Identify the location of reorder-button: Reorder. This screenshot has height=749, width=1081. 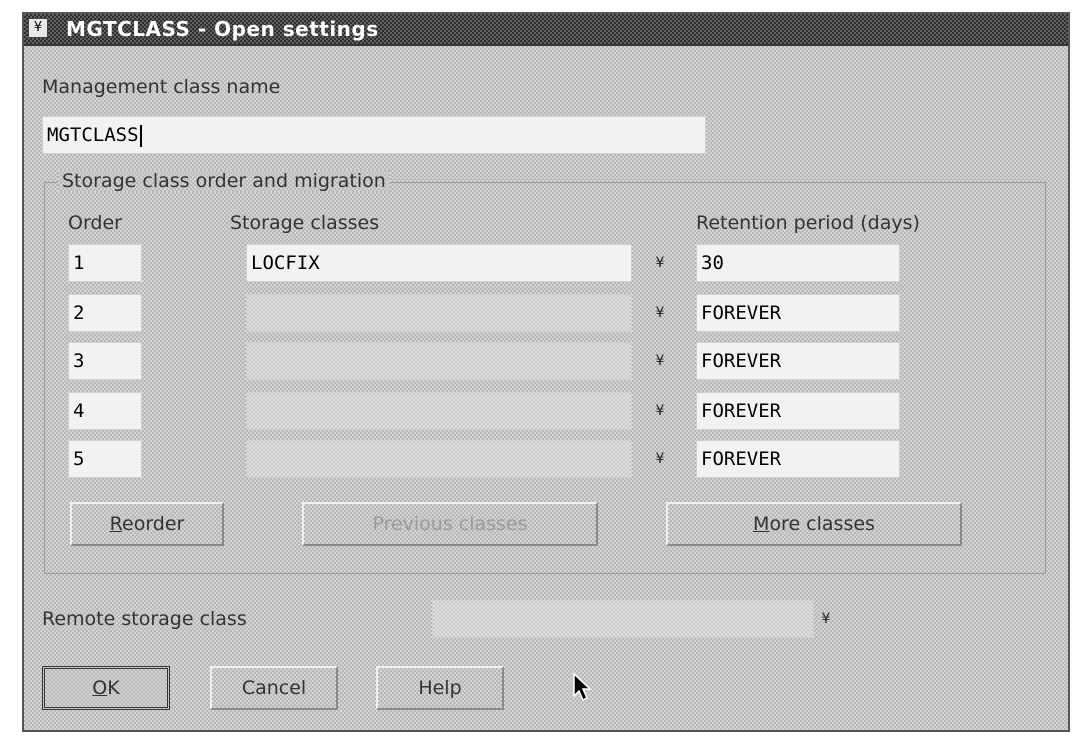
(147, 524).